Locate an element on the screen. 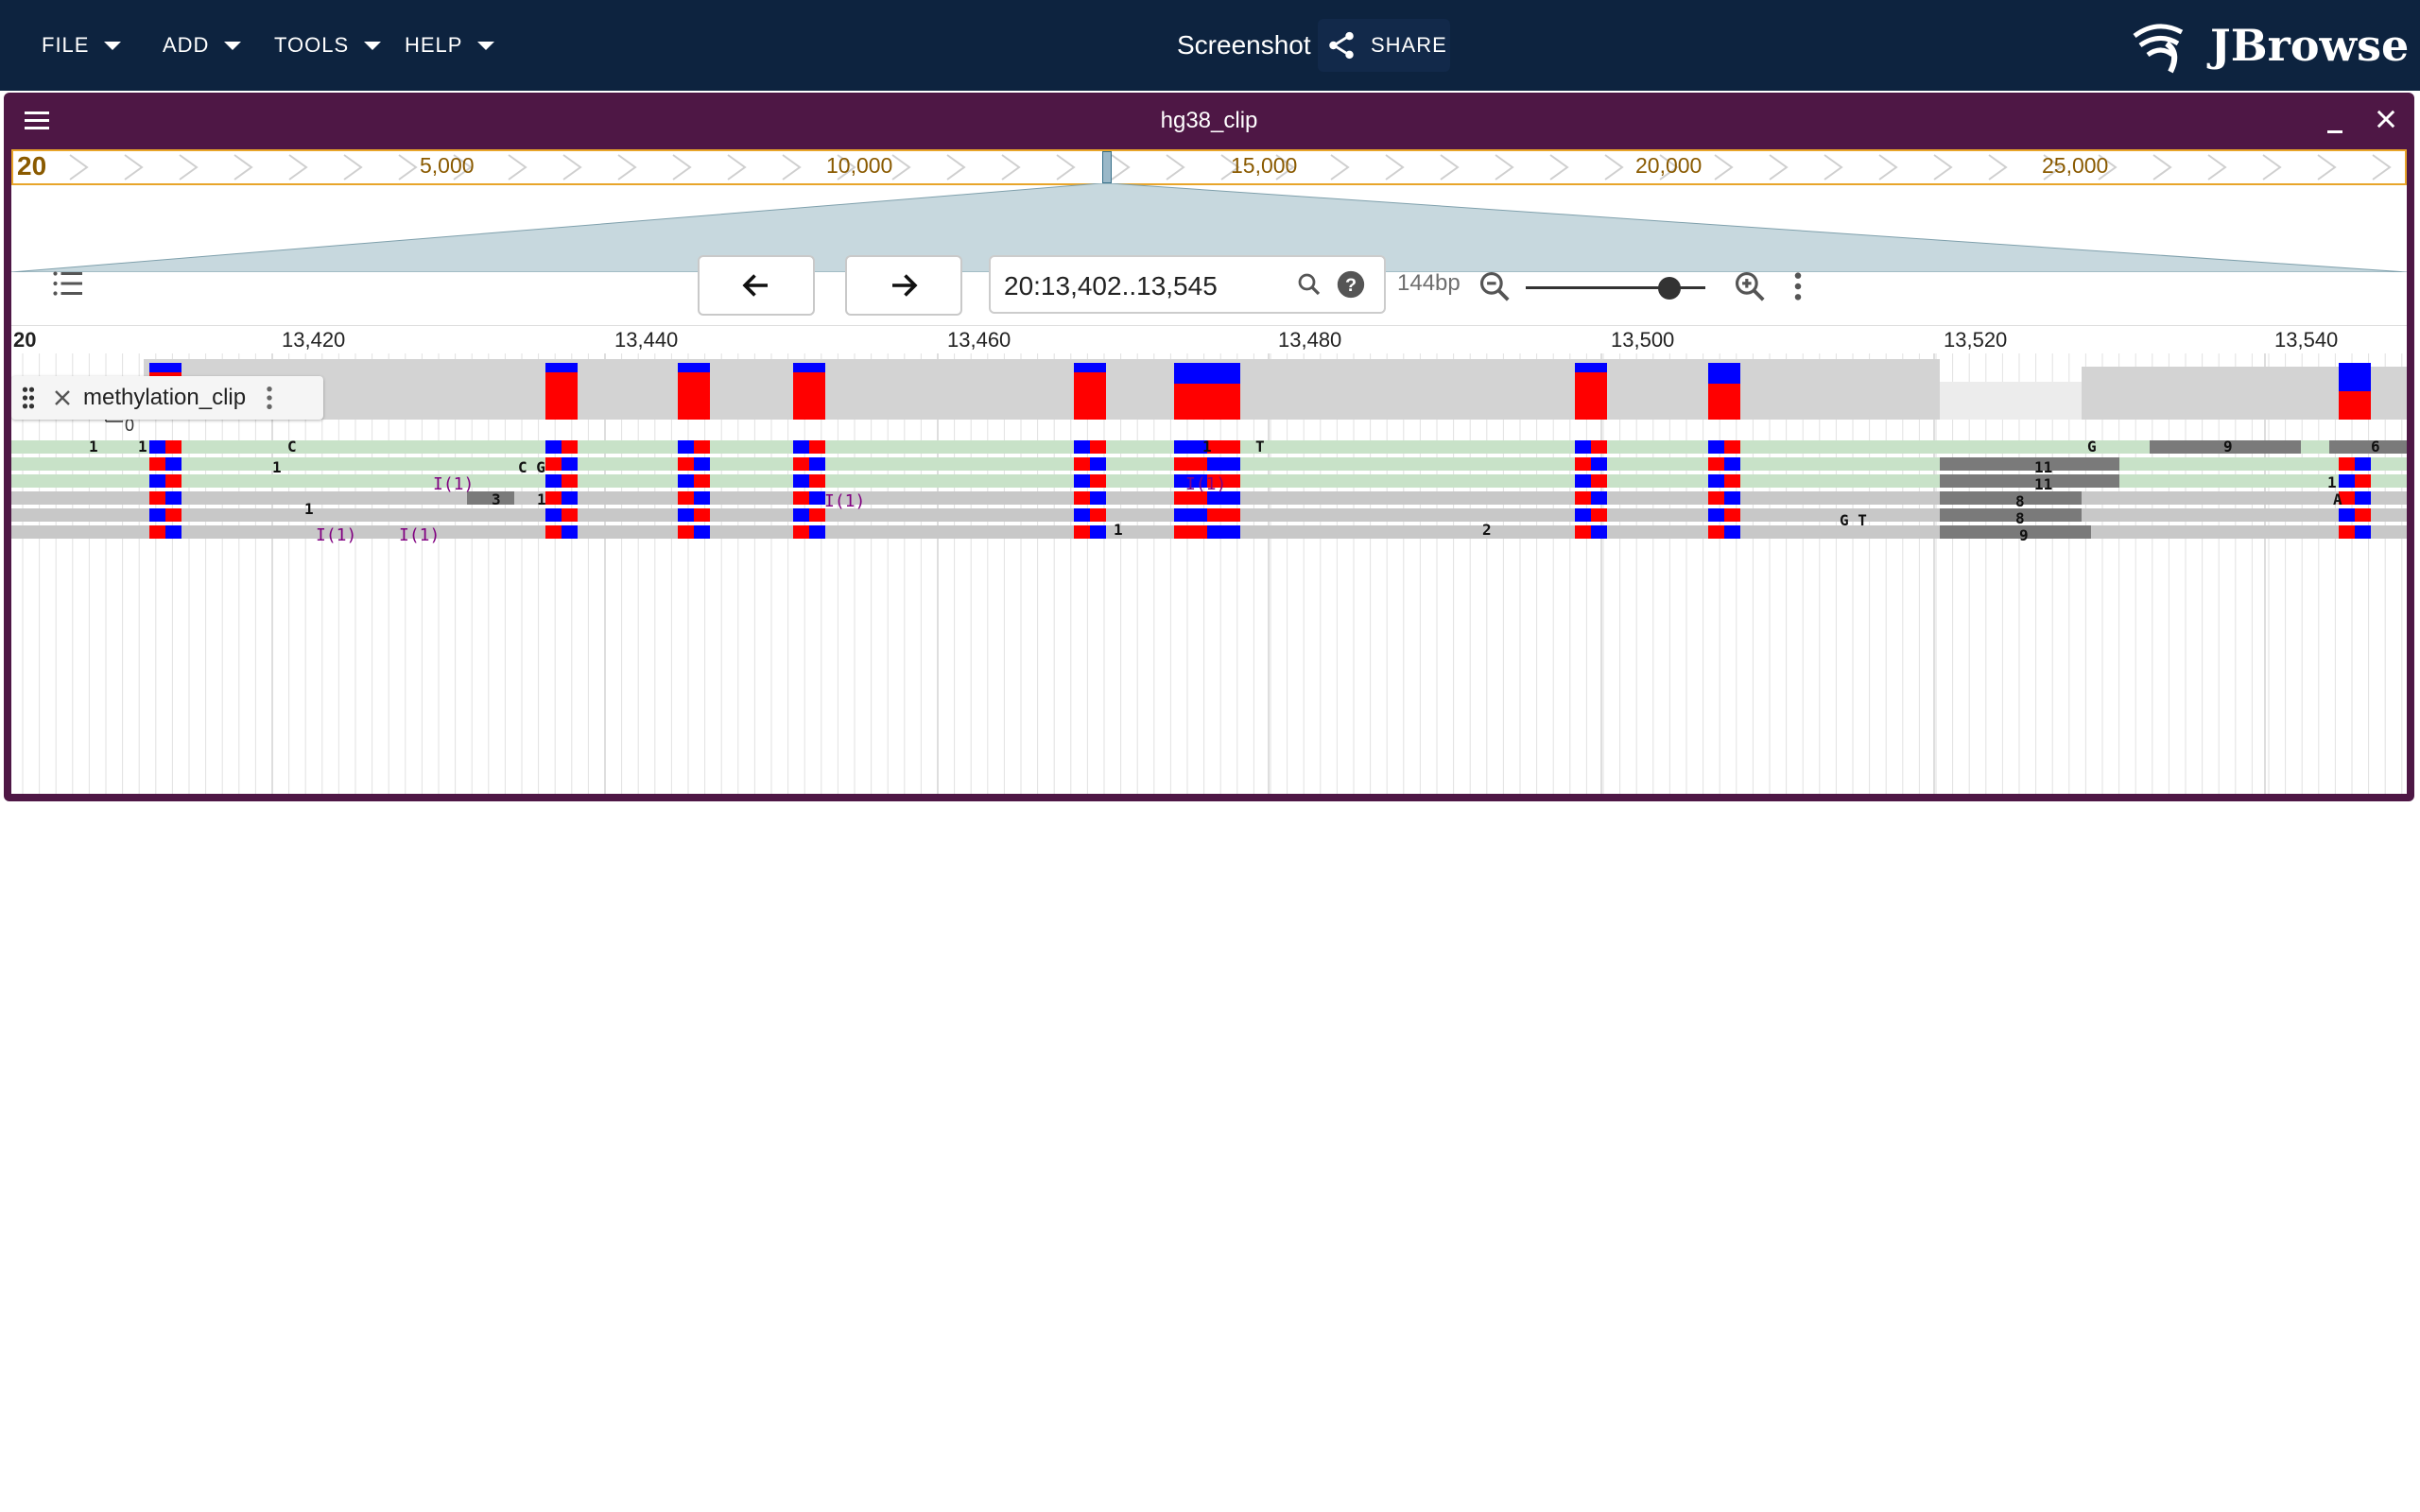 The height and width of the screenshot is (1512, 2420). close-icon is located at coordinates (2386, 119).